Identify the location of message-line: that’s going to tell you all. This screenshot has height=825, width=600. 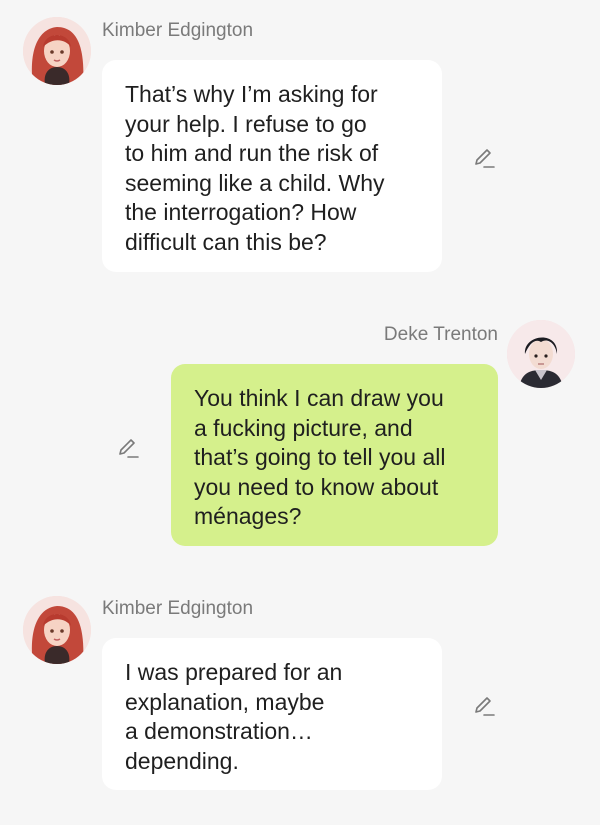
(320, 457).